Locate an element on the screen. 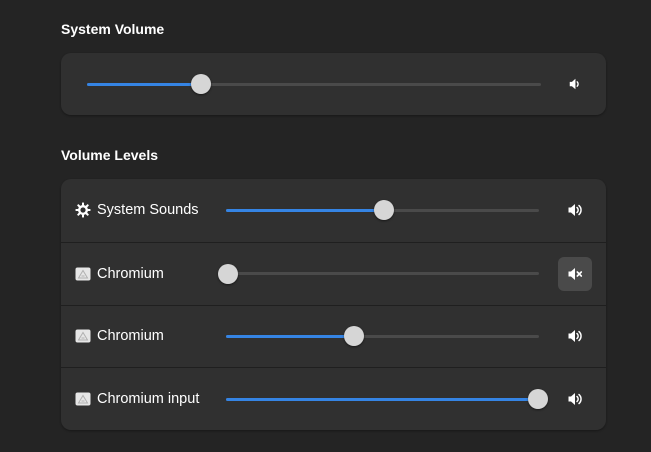  system-volume-card is located at coordinates (333, 84).